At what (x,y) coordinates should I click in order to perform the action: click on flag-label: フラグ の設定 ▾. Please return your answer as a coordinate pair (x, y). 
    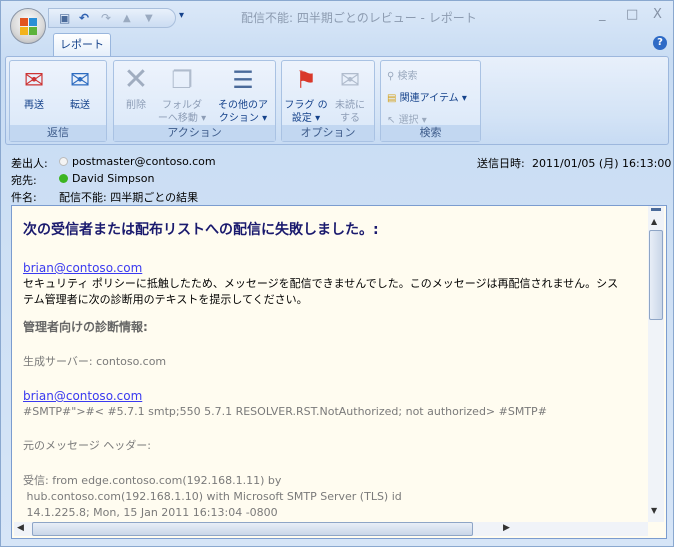
    Looking at the image, I should click on (306, 112).